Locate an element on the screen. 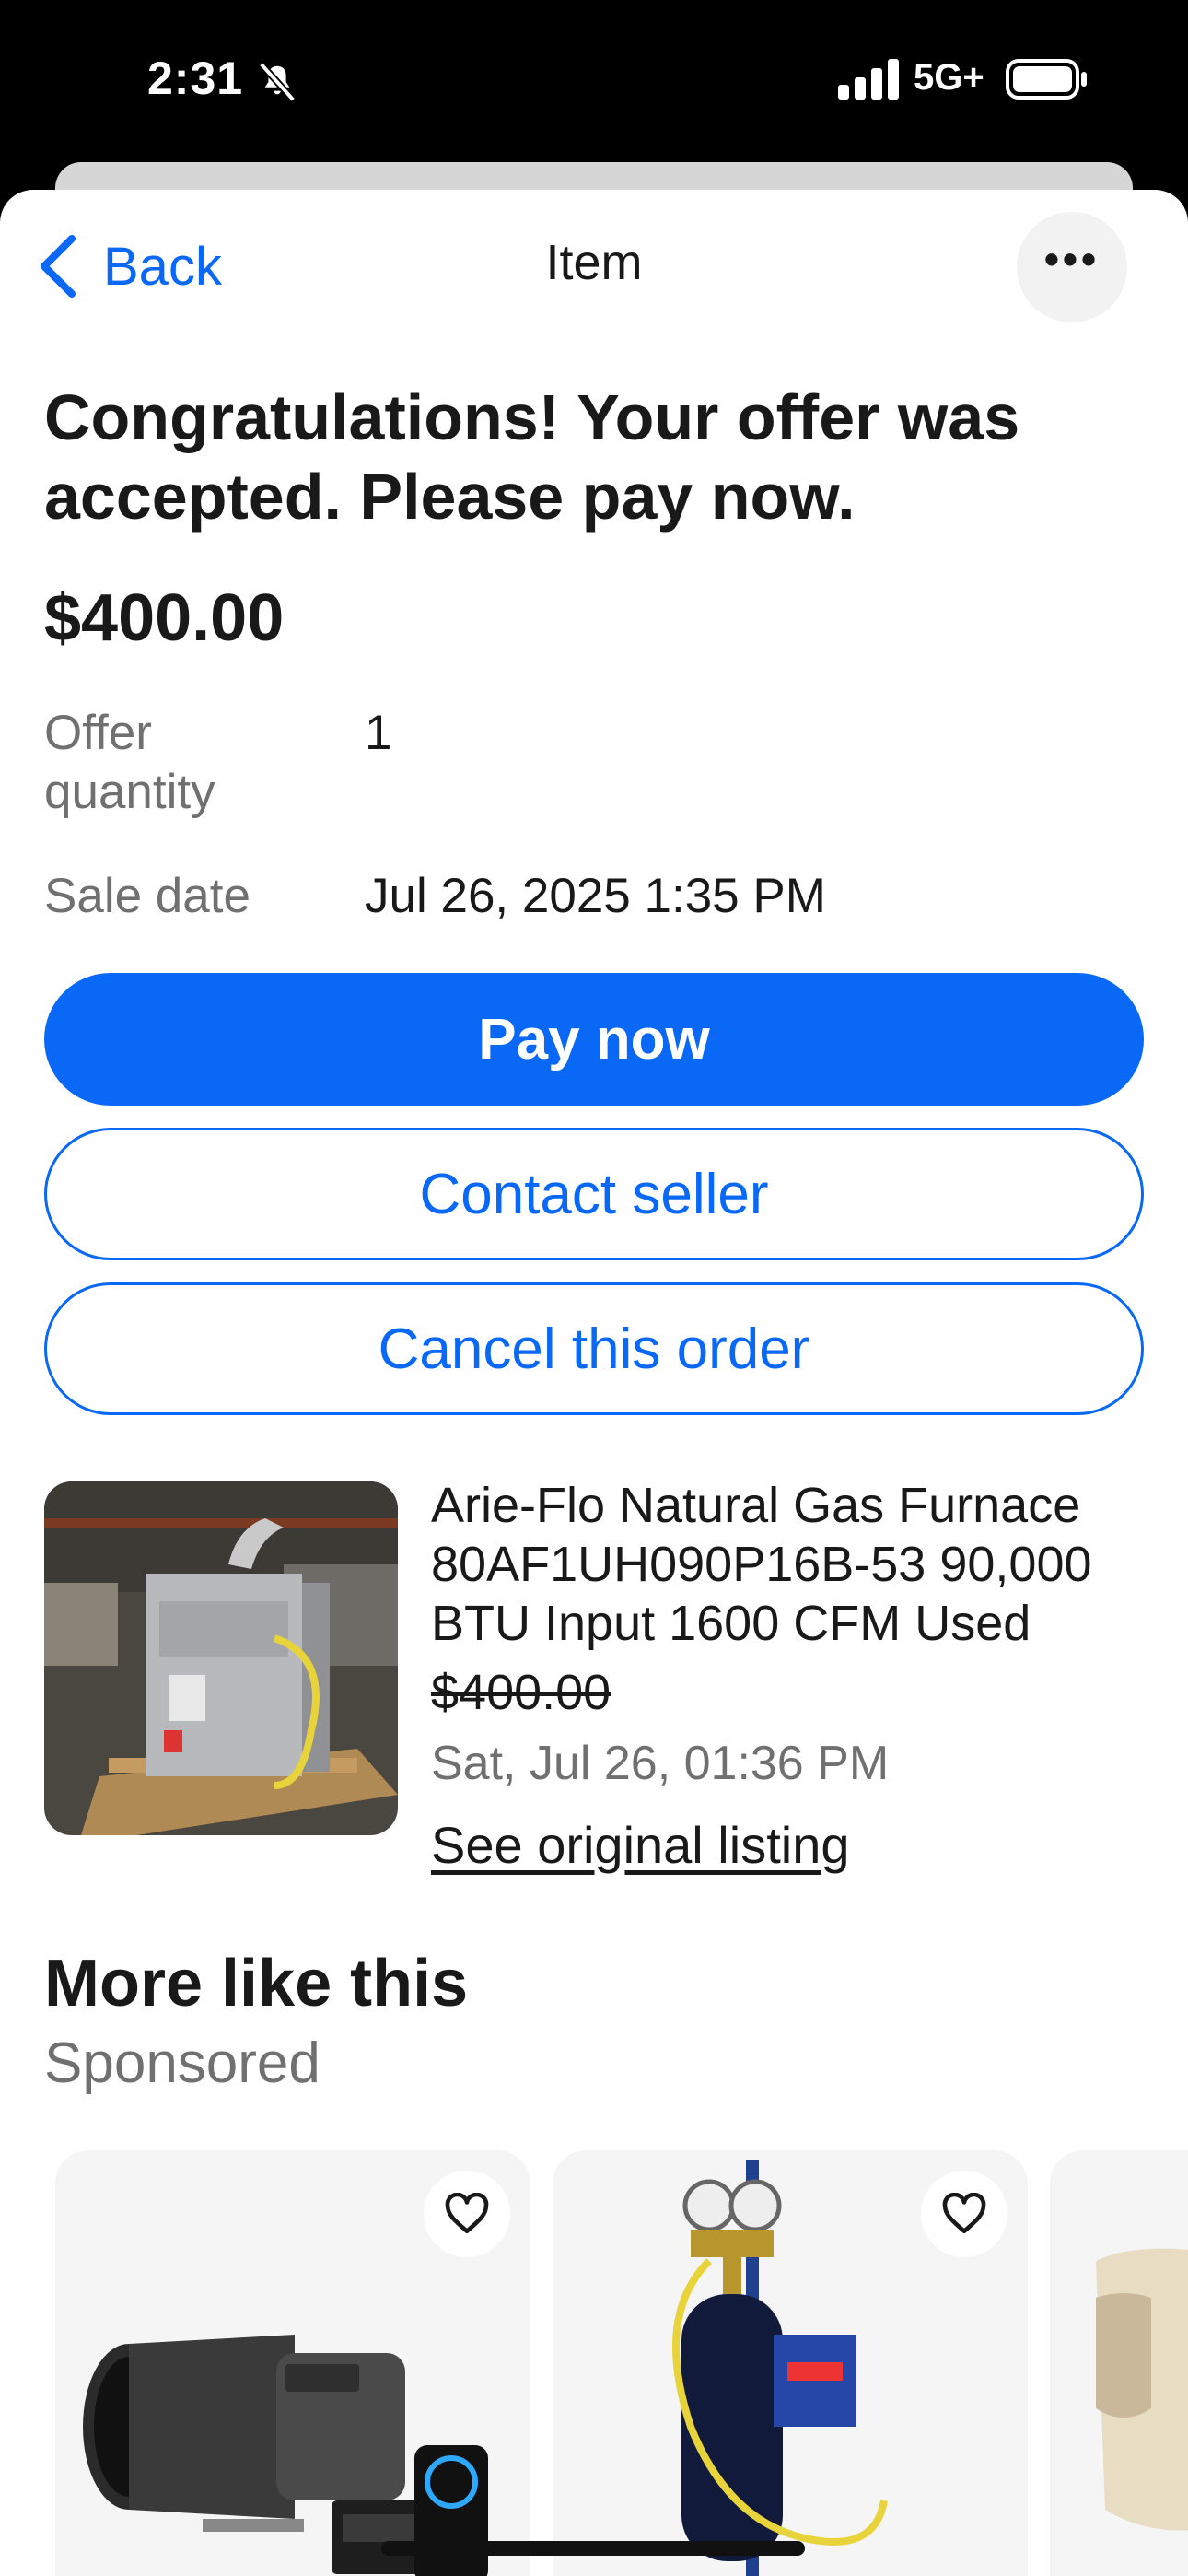  item-original-price: $400.00 is located at coordinates (521, 1692).